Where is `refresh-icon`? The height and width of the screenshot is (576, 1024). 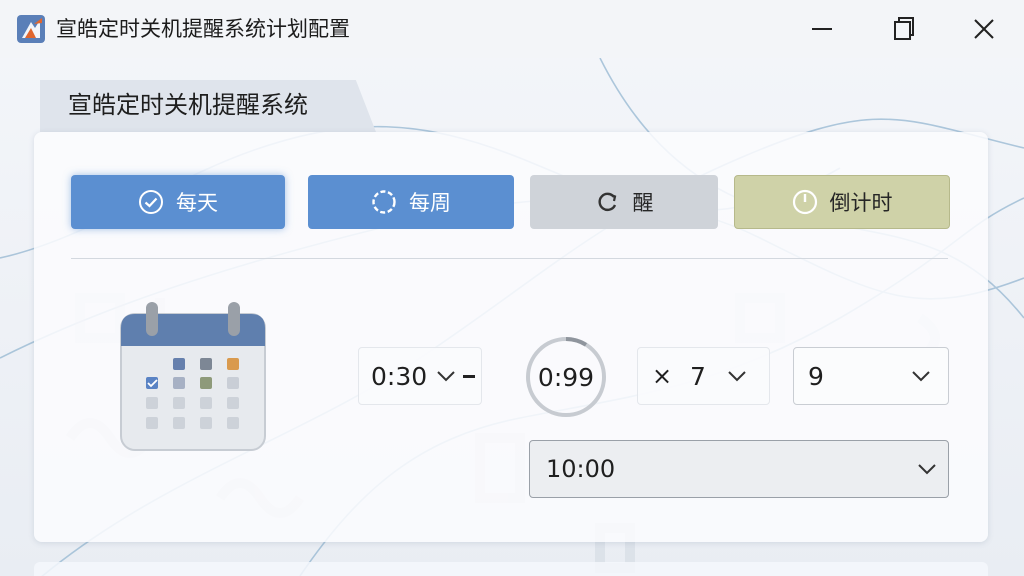 refresh-icon is located at coordinates (608, 202).